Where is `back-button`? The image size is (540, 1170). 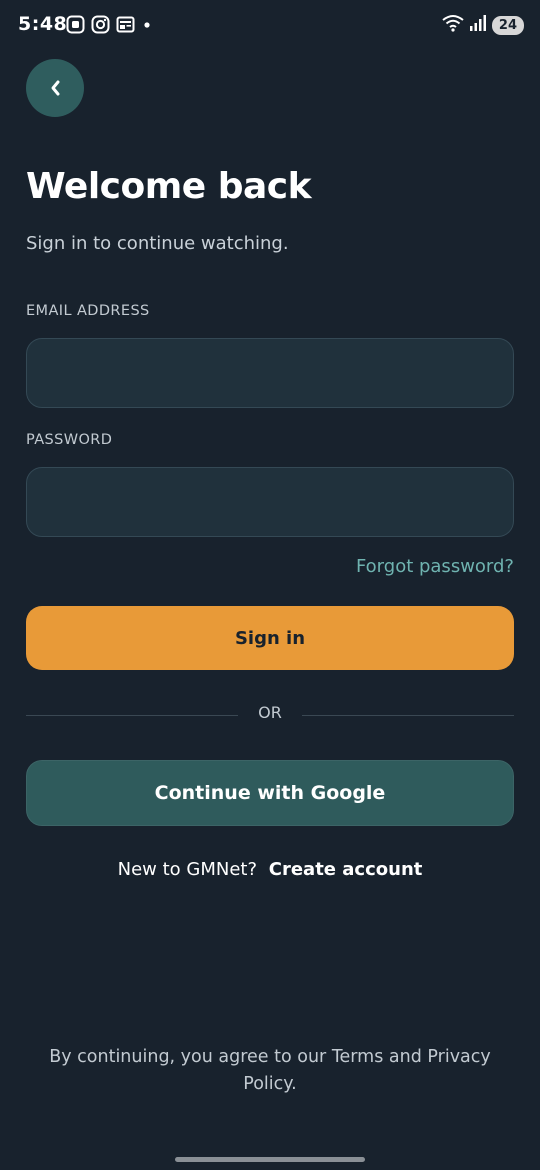 back-button is located at coordinates (55, 88).